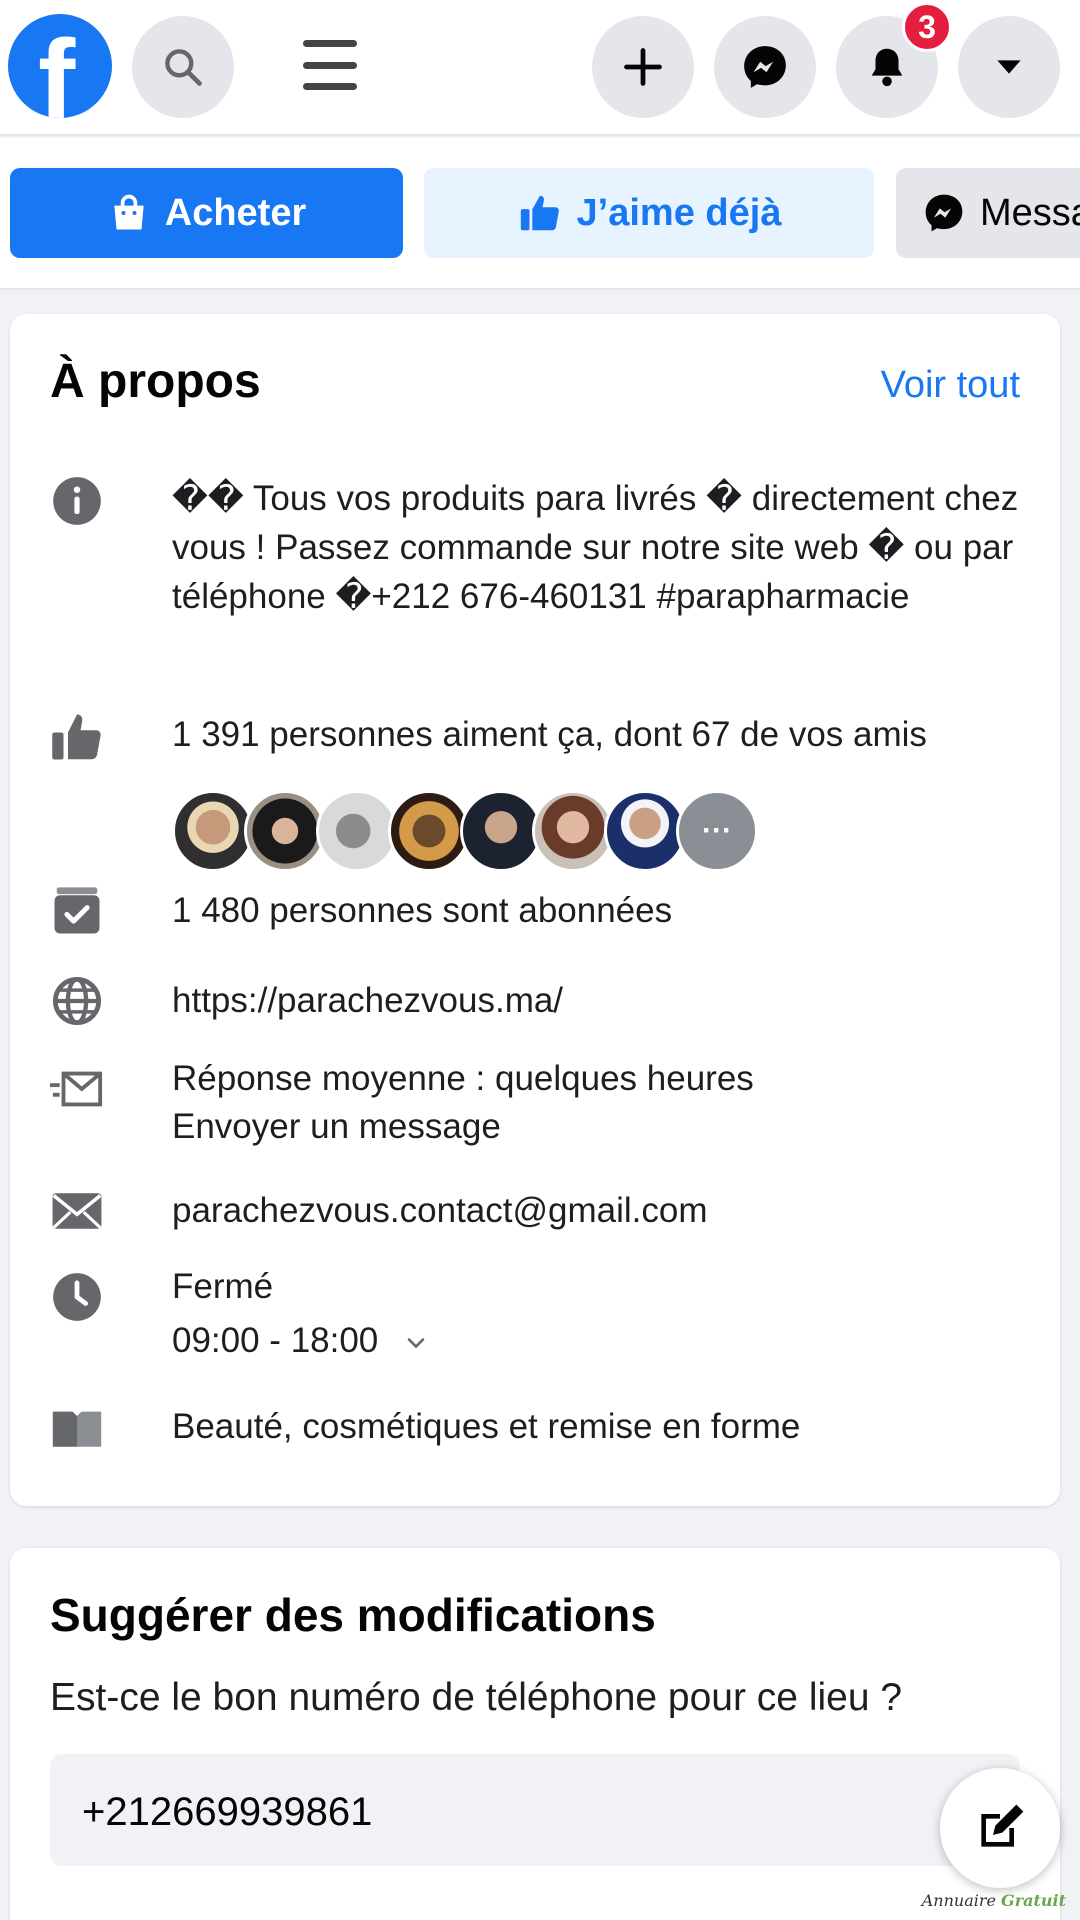 Image resolution: width=1080 pixels, height=1920 pixels. Describe the element at coordinates (540, 68) in the screenshot. I see `top-navigation-bar: f 3` at that location.